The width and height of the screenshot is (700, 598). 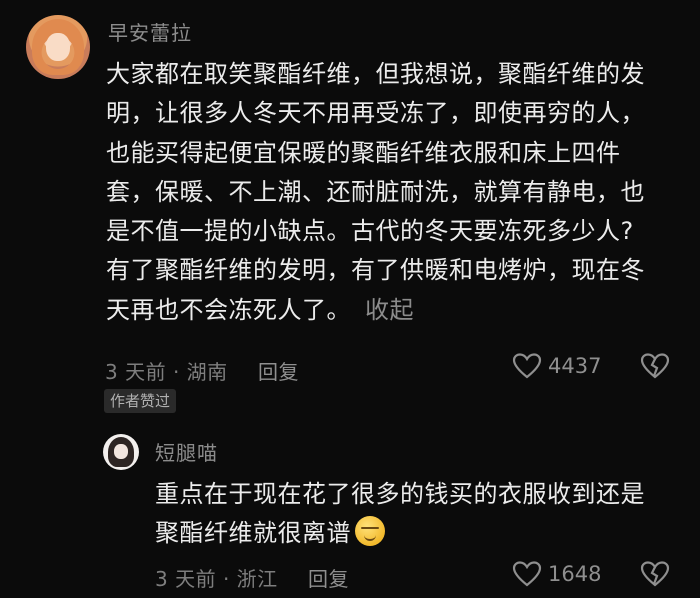 What do you see at coordinates (375, 74) in the screenshot?
I see `comment-line: 大家都在取笑聚酯纤维，但我想说，聚酯纤维的发` at bounding box center [375, 74].